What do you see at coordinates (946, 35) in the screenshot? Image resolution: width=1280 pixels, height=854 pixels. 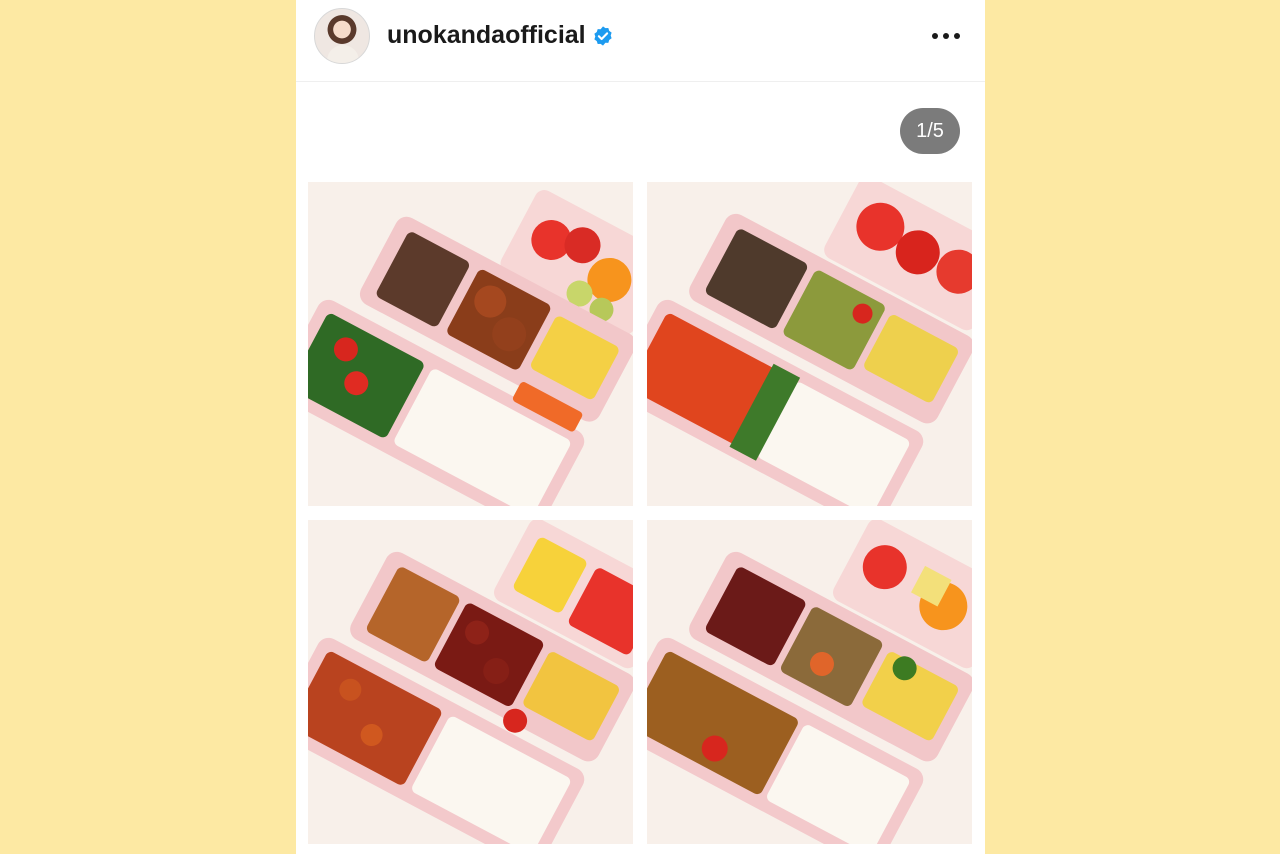 I see `more-options-button` at bounding box center [946, 35].